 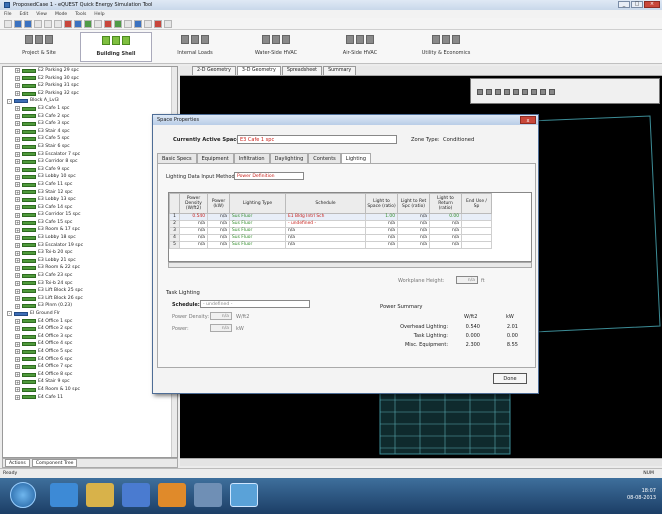 I want to click on new-file-icon, so click(x=8, y=23).